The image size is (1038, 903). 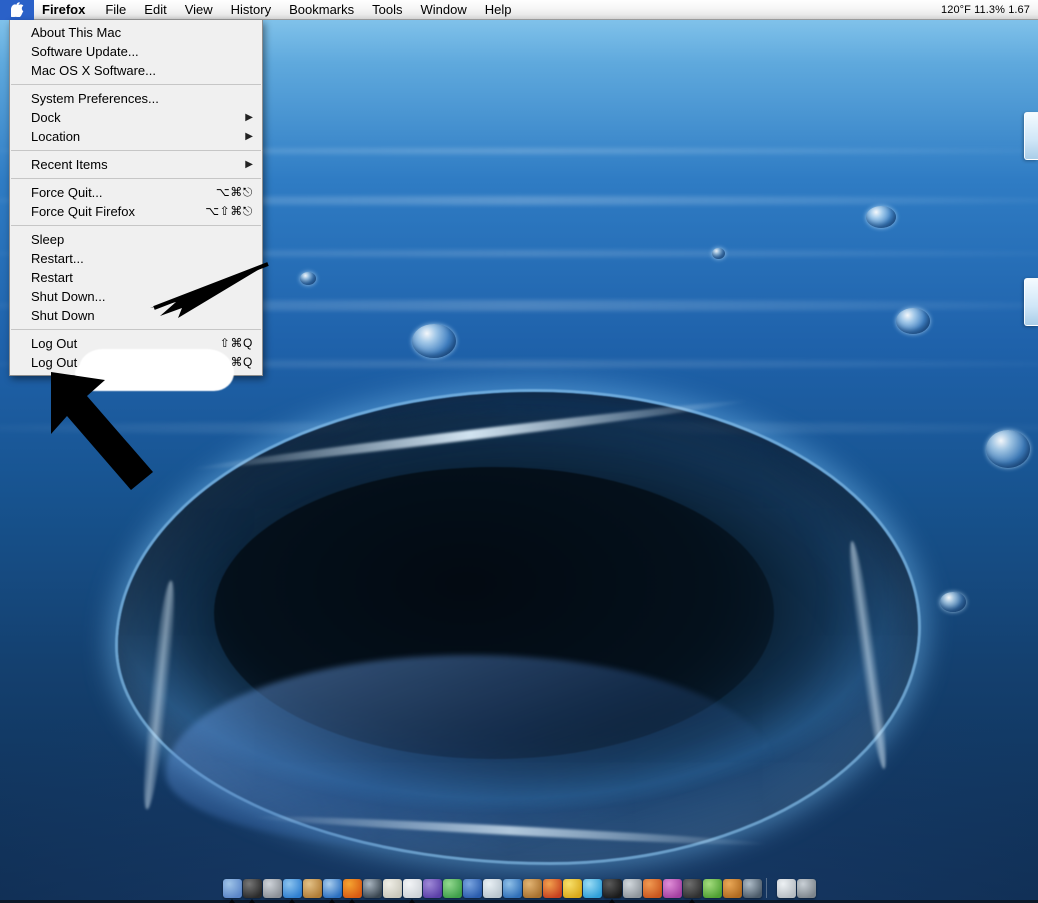 What do you see at coordinates (234, 192) in the screenshot?
I see `menu-item-shortcut: ⌥⌘⎋` at bounding box center [234, 192].